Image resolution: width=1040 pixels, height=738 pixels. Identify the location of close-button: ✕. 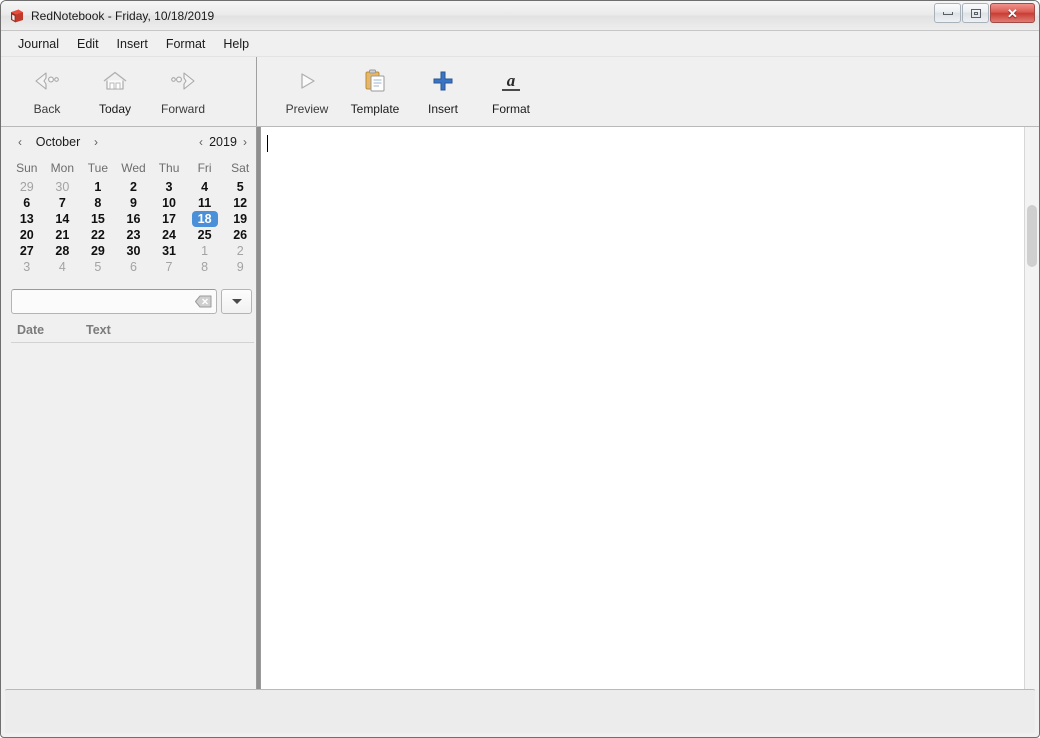
(1012, 13).